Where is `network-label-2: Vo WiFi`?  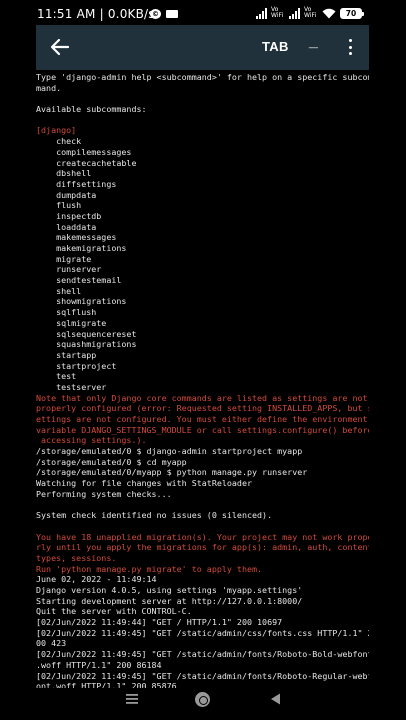 network-label-2: Vo WiFi is located at coordinates (310, 12).